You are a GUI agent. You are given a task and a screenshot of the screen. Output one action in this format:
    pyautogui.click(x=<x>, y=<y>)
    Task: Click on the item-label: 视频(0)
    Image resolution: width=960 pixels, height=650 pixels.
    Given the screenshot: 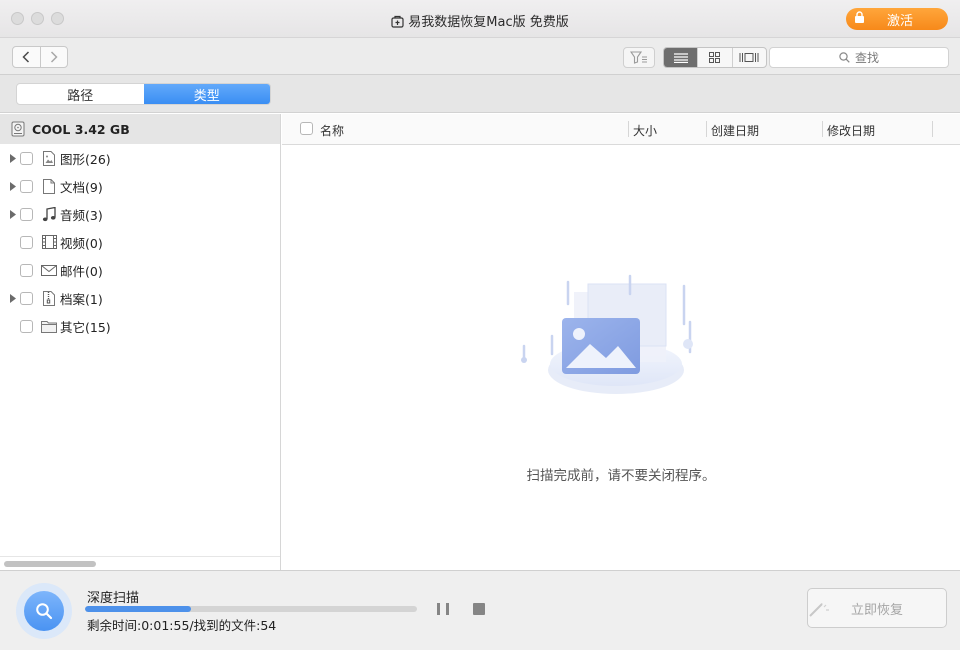 What is the action you would take?
    pyautogui.click(x=81, y=242)
    